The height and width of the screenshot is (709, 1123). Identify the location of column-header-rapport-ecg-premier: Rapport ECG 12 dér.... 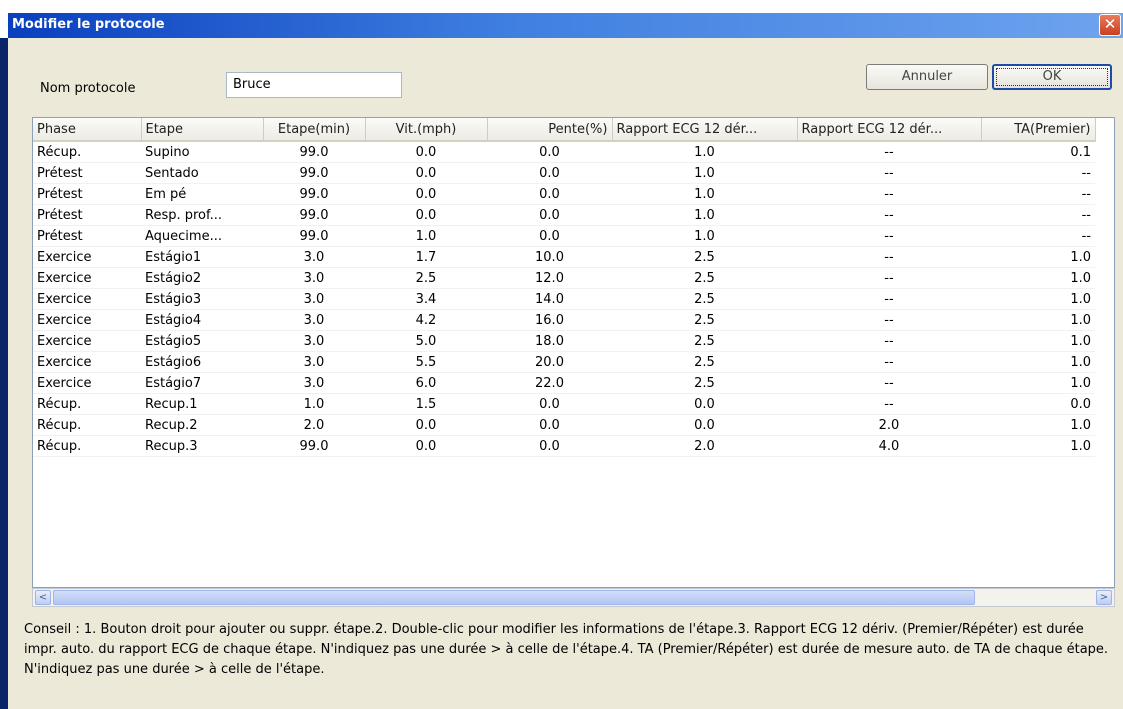
(705, 130).